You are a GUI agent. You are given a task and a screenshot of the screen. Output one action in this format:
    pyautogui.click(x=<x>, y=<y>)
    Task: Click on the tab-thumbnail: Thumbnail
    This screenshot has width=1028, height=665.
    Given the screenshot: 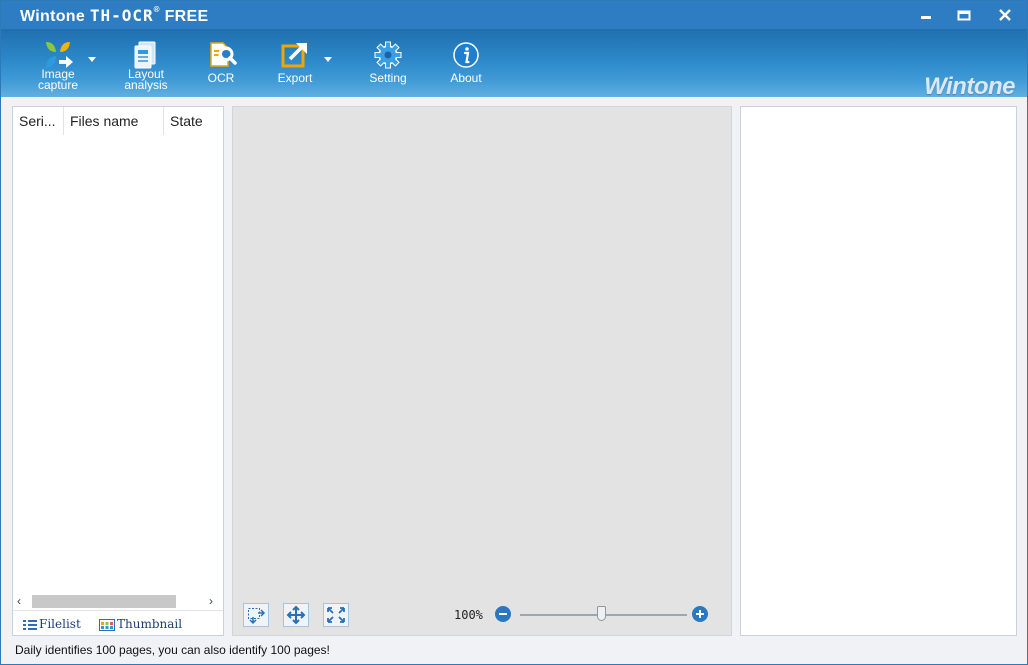 What is the action you would take?
    pyautogui.click(x=140, y=624)
    